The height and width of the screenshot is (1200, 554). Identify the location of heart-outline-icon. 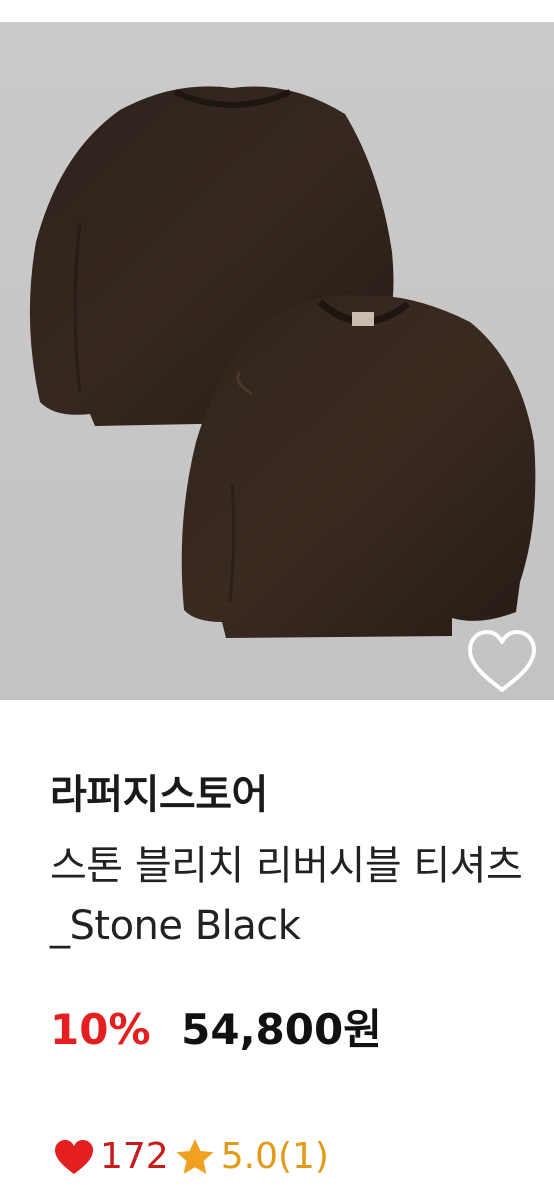
(502, 661).